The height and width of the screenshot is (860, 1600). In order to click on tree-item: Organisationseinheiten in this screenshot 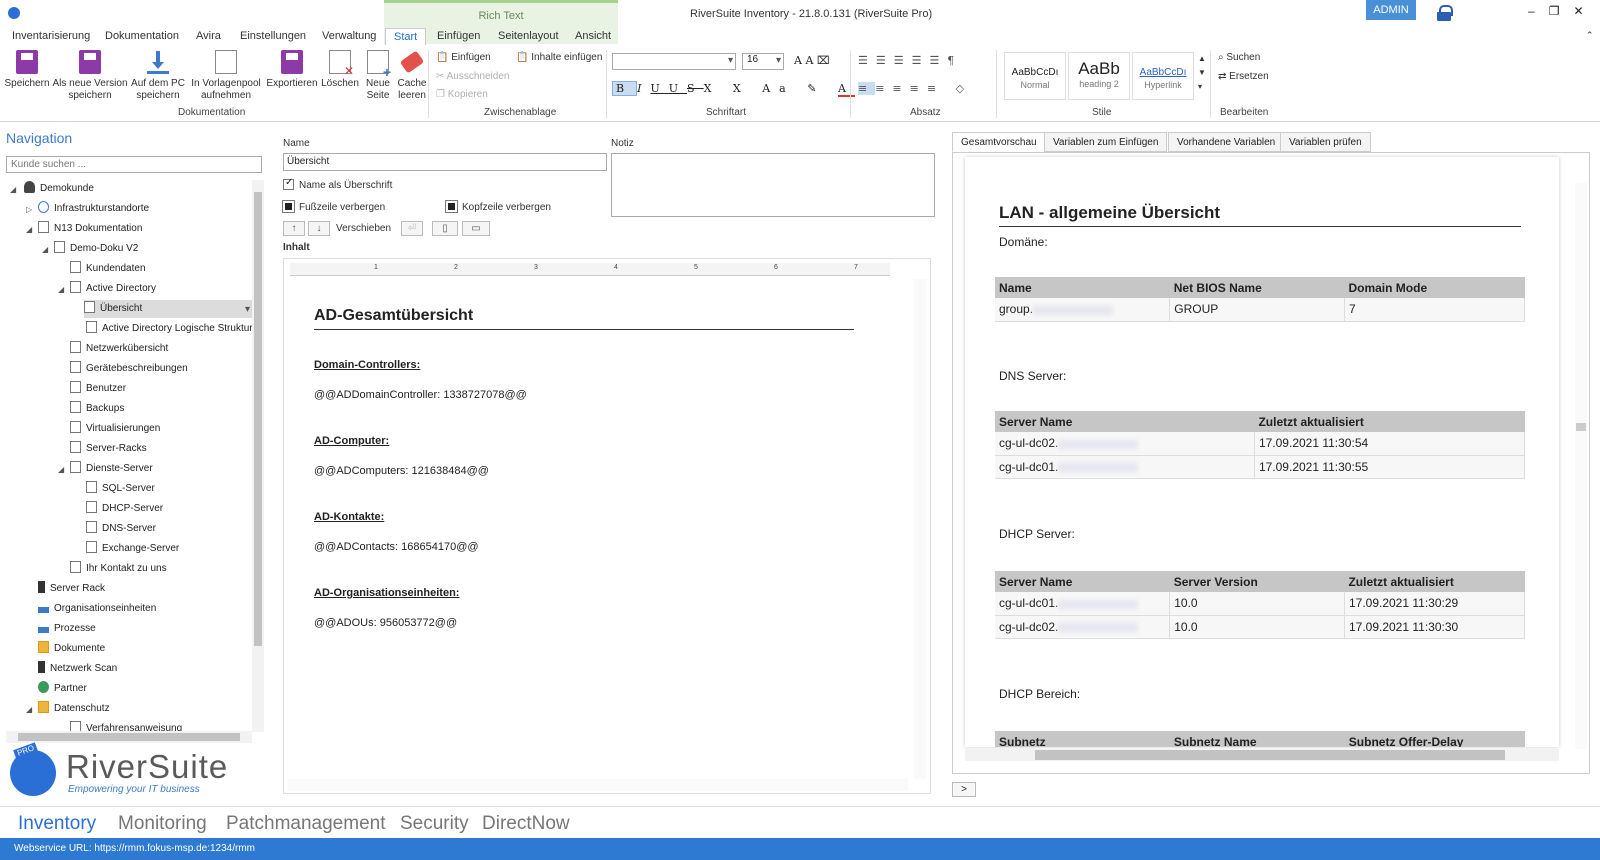, I will do `click(97, 609)`.